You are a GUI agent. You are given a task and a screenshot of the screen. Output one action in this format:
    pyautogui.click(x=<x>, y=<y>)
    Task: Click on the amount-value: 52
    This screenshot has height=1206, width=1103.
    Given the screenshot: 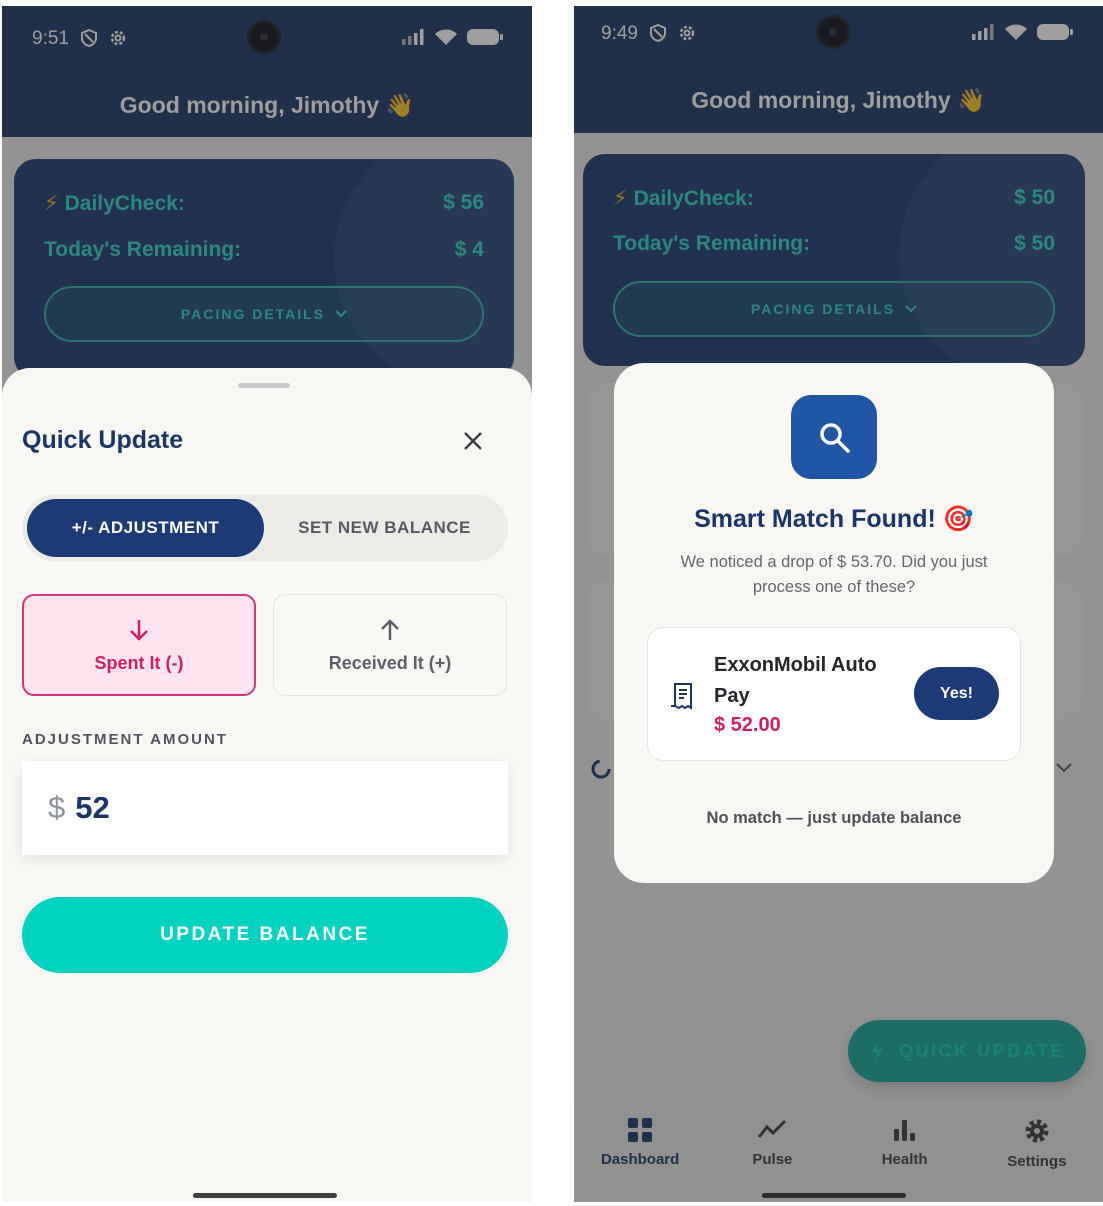 What is the action you would take?
    pyautogui.click(x=92, y=807)
    